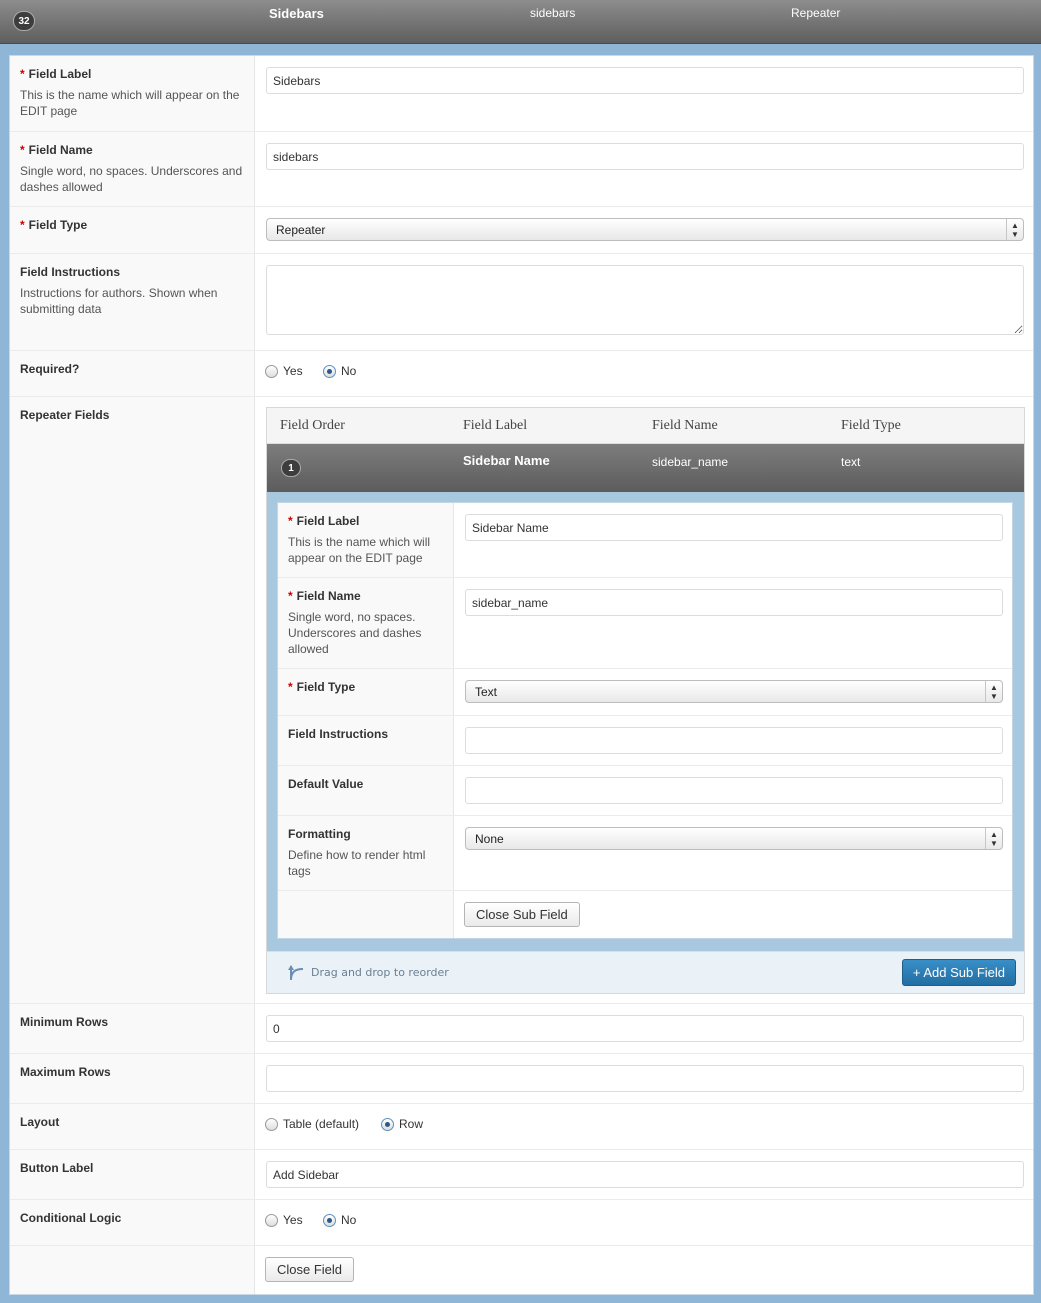 This screenshot has height=1303, width=1041. Describe the element at coordinates (380, 972) in the screenshot. I see `drag-hint-text: Drag and drop to reorder` at that location.